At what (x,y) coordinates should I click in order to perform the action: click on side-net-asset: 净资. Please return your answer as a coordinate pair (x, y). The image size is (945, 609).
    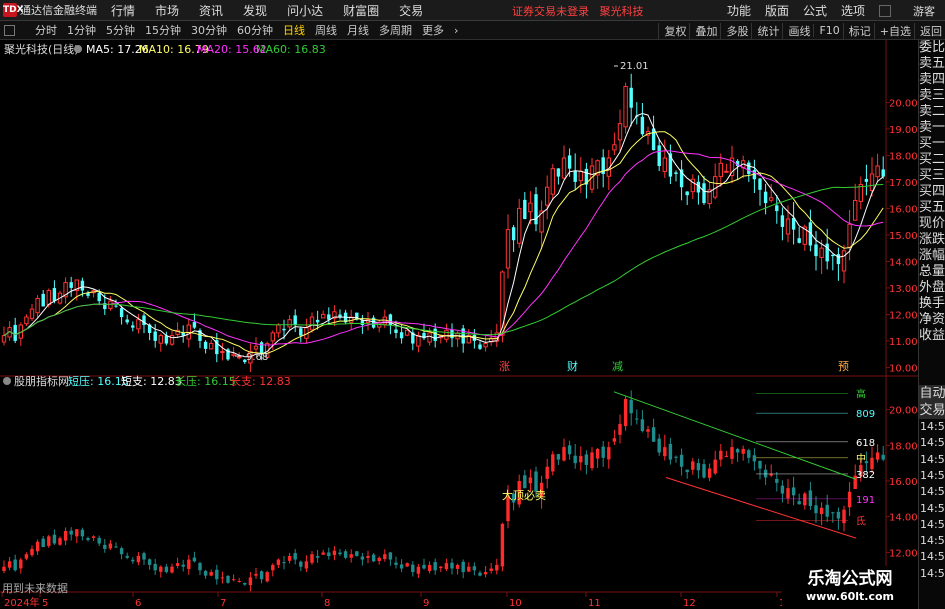
    Looking at the image, I should click on (932, 320).